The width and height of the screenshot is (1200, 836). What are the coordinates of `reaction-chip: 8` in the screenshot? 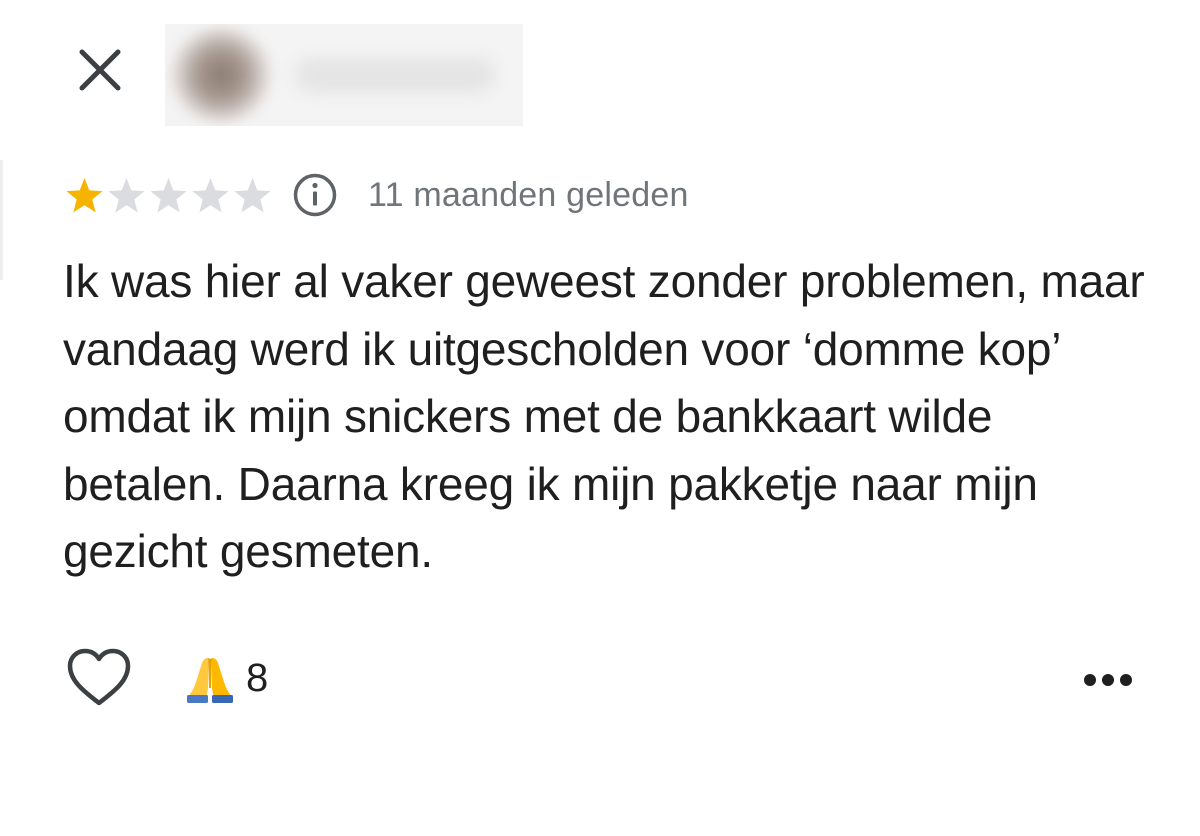 It's located at (226, 678).